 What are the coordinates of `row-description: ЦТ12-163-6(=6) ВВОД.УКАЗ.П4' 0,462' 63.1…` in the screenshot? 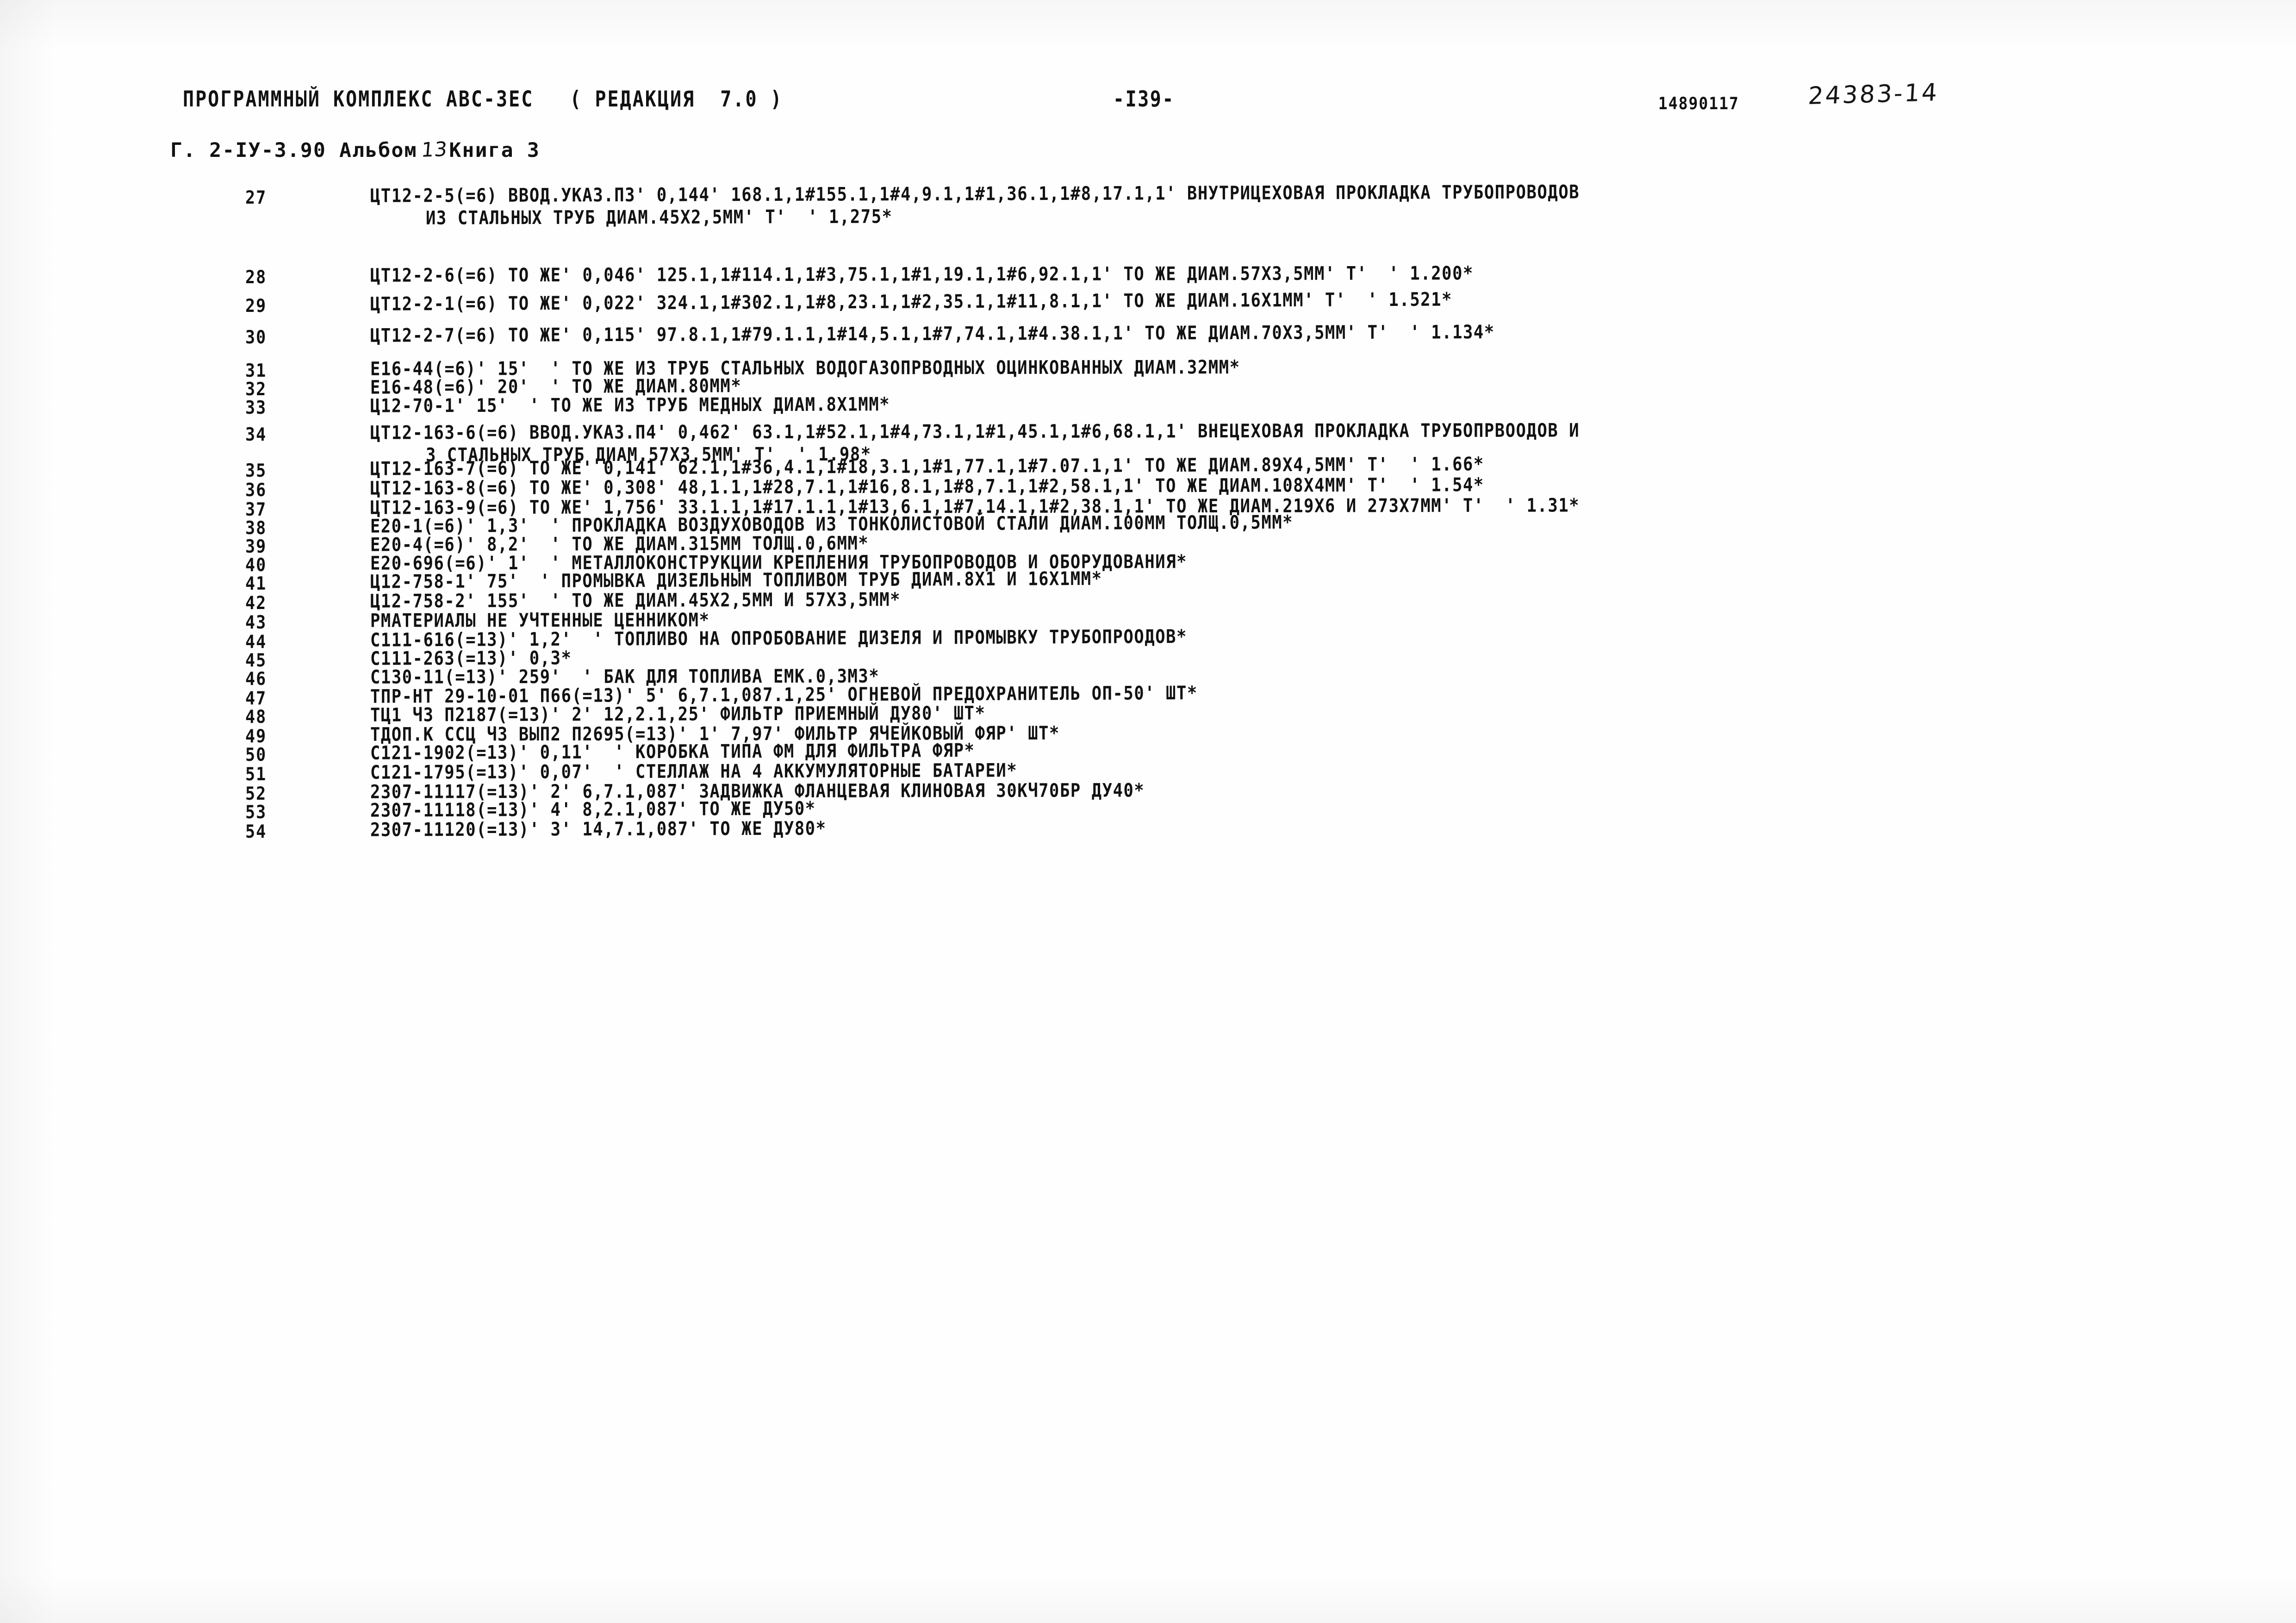 It's located at (975, 432).